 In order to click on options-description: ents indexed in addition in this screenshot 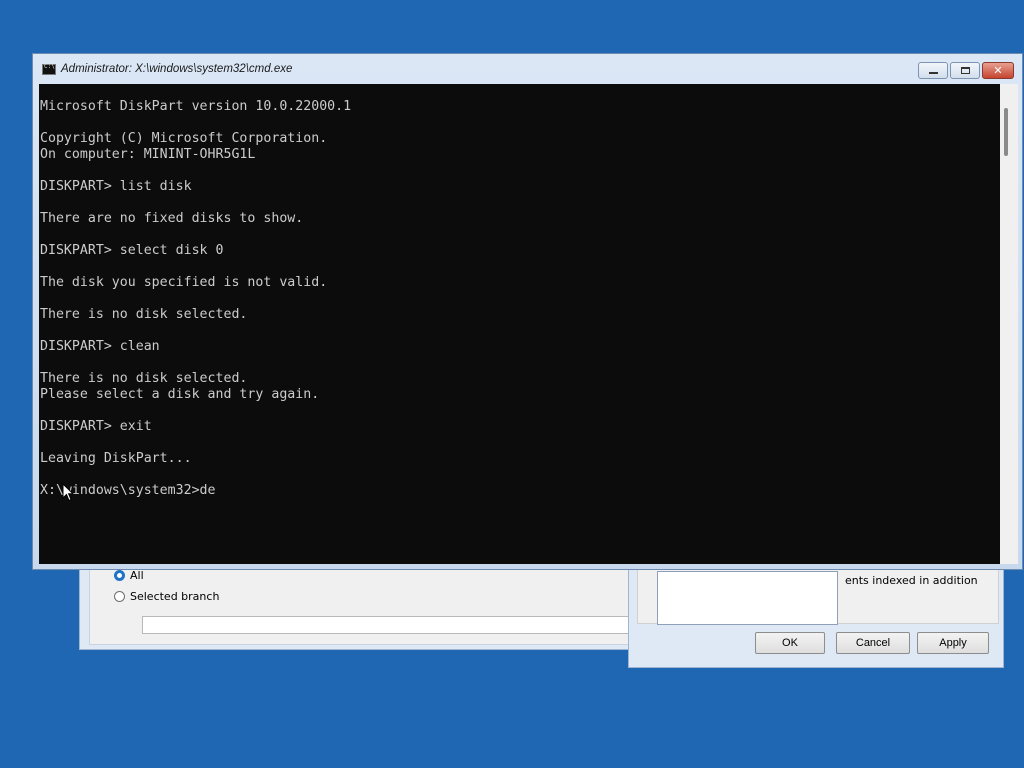, I will do `click(911, 580)`.